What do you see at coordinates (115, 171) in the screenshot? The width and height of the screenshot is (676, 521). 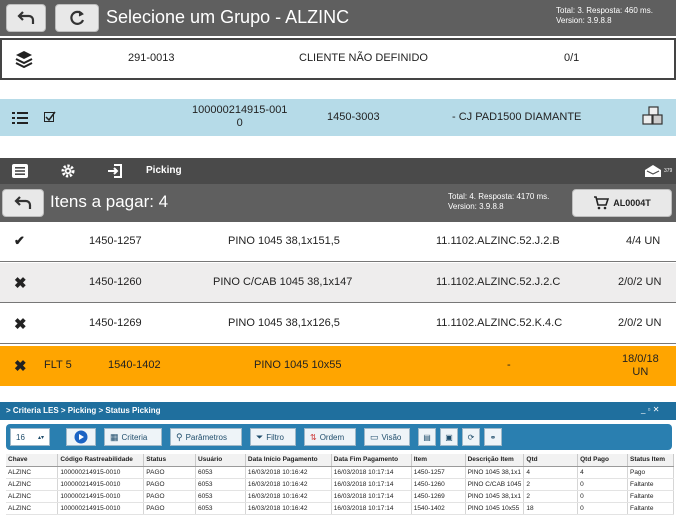 I see `login-icon` at bounding box center [115, 171].